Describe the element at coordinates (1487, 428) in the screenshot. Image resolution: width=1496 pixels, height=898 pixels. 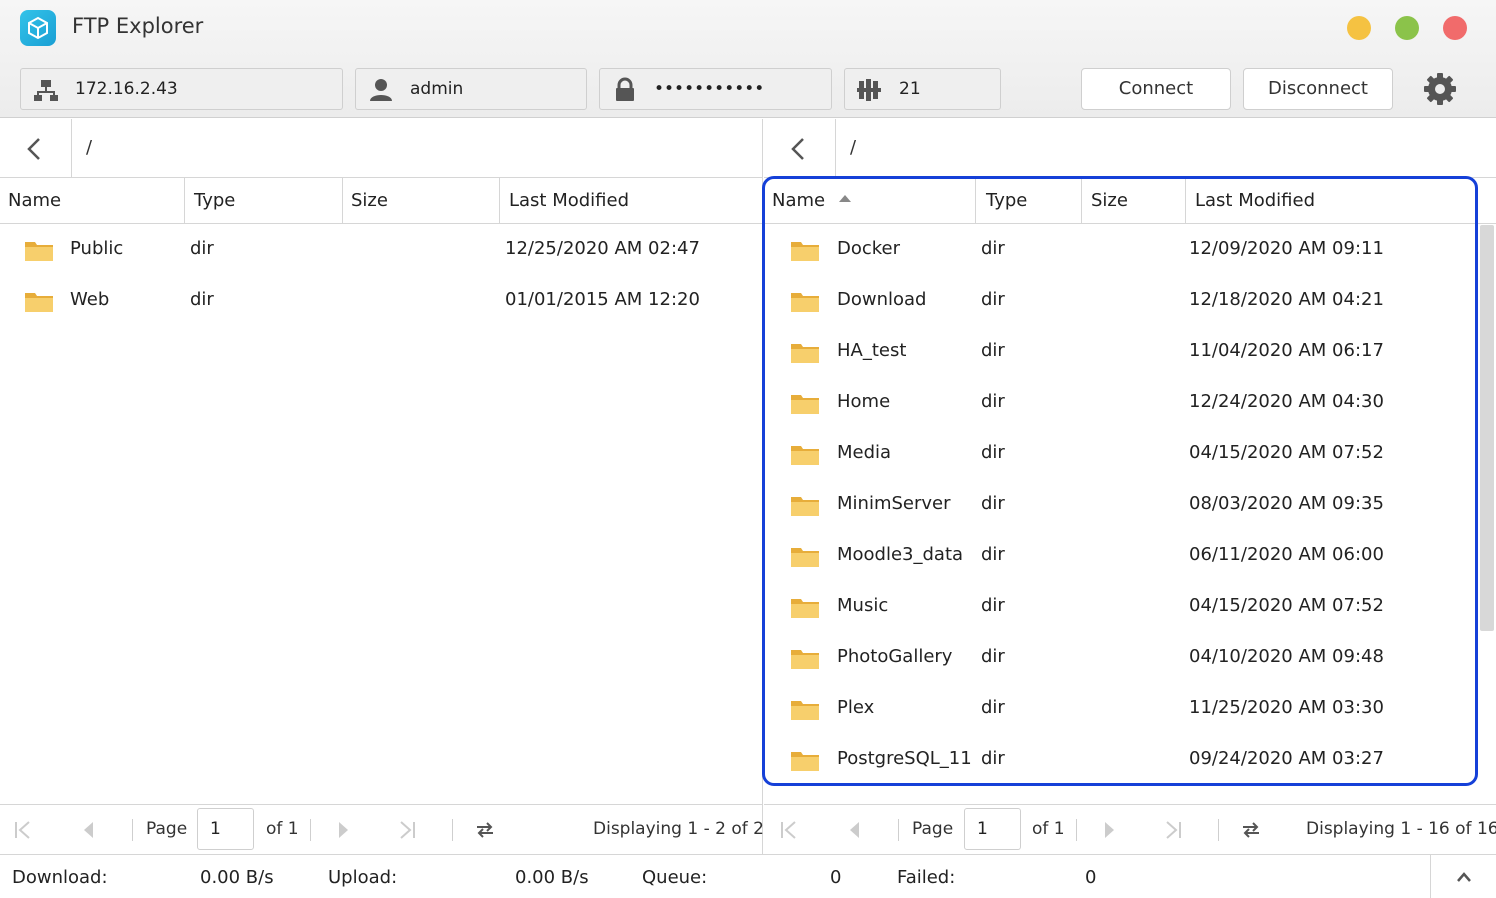
I see `remote-scrollbar` at that location.